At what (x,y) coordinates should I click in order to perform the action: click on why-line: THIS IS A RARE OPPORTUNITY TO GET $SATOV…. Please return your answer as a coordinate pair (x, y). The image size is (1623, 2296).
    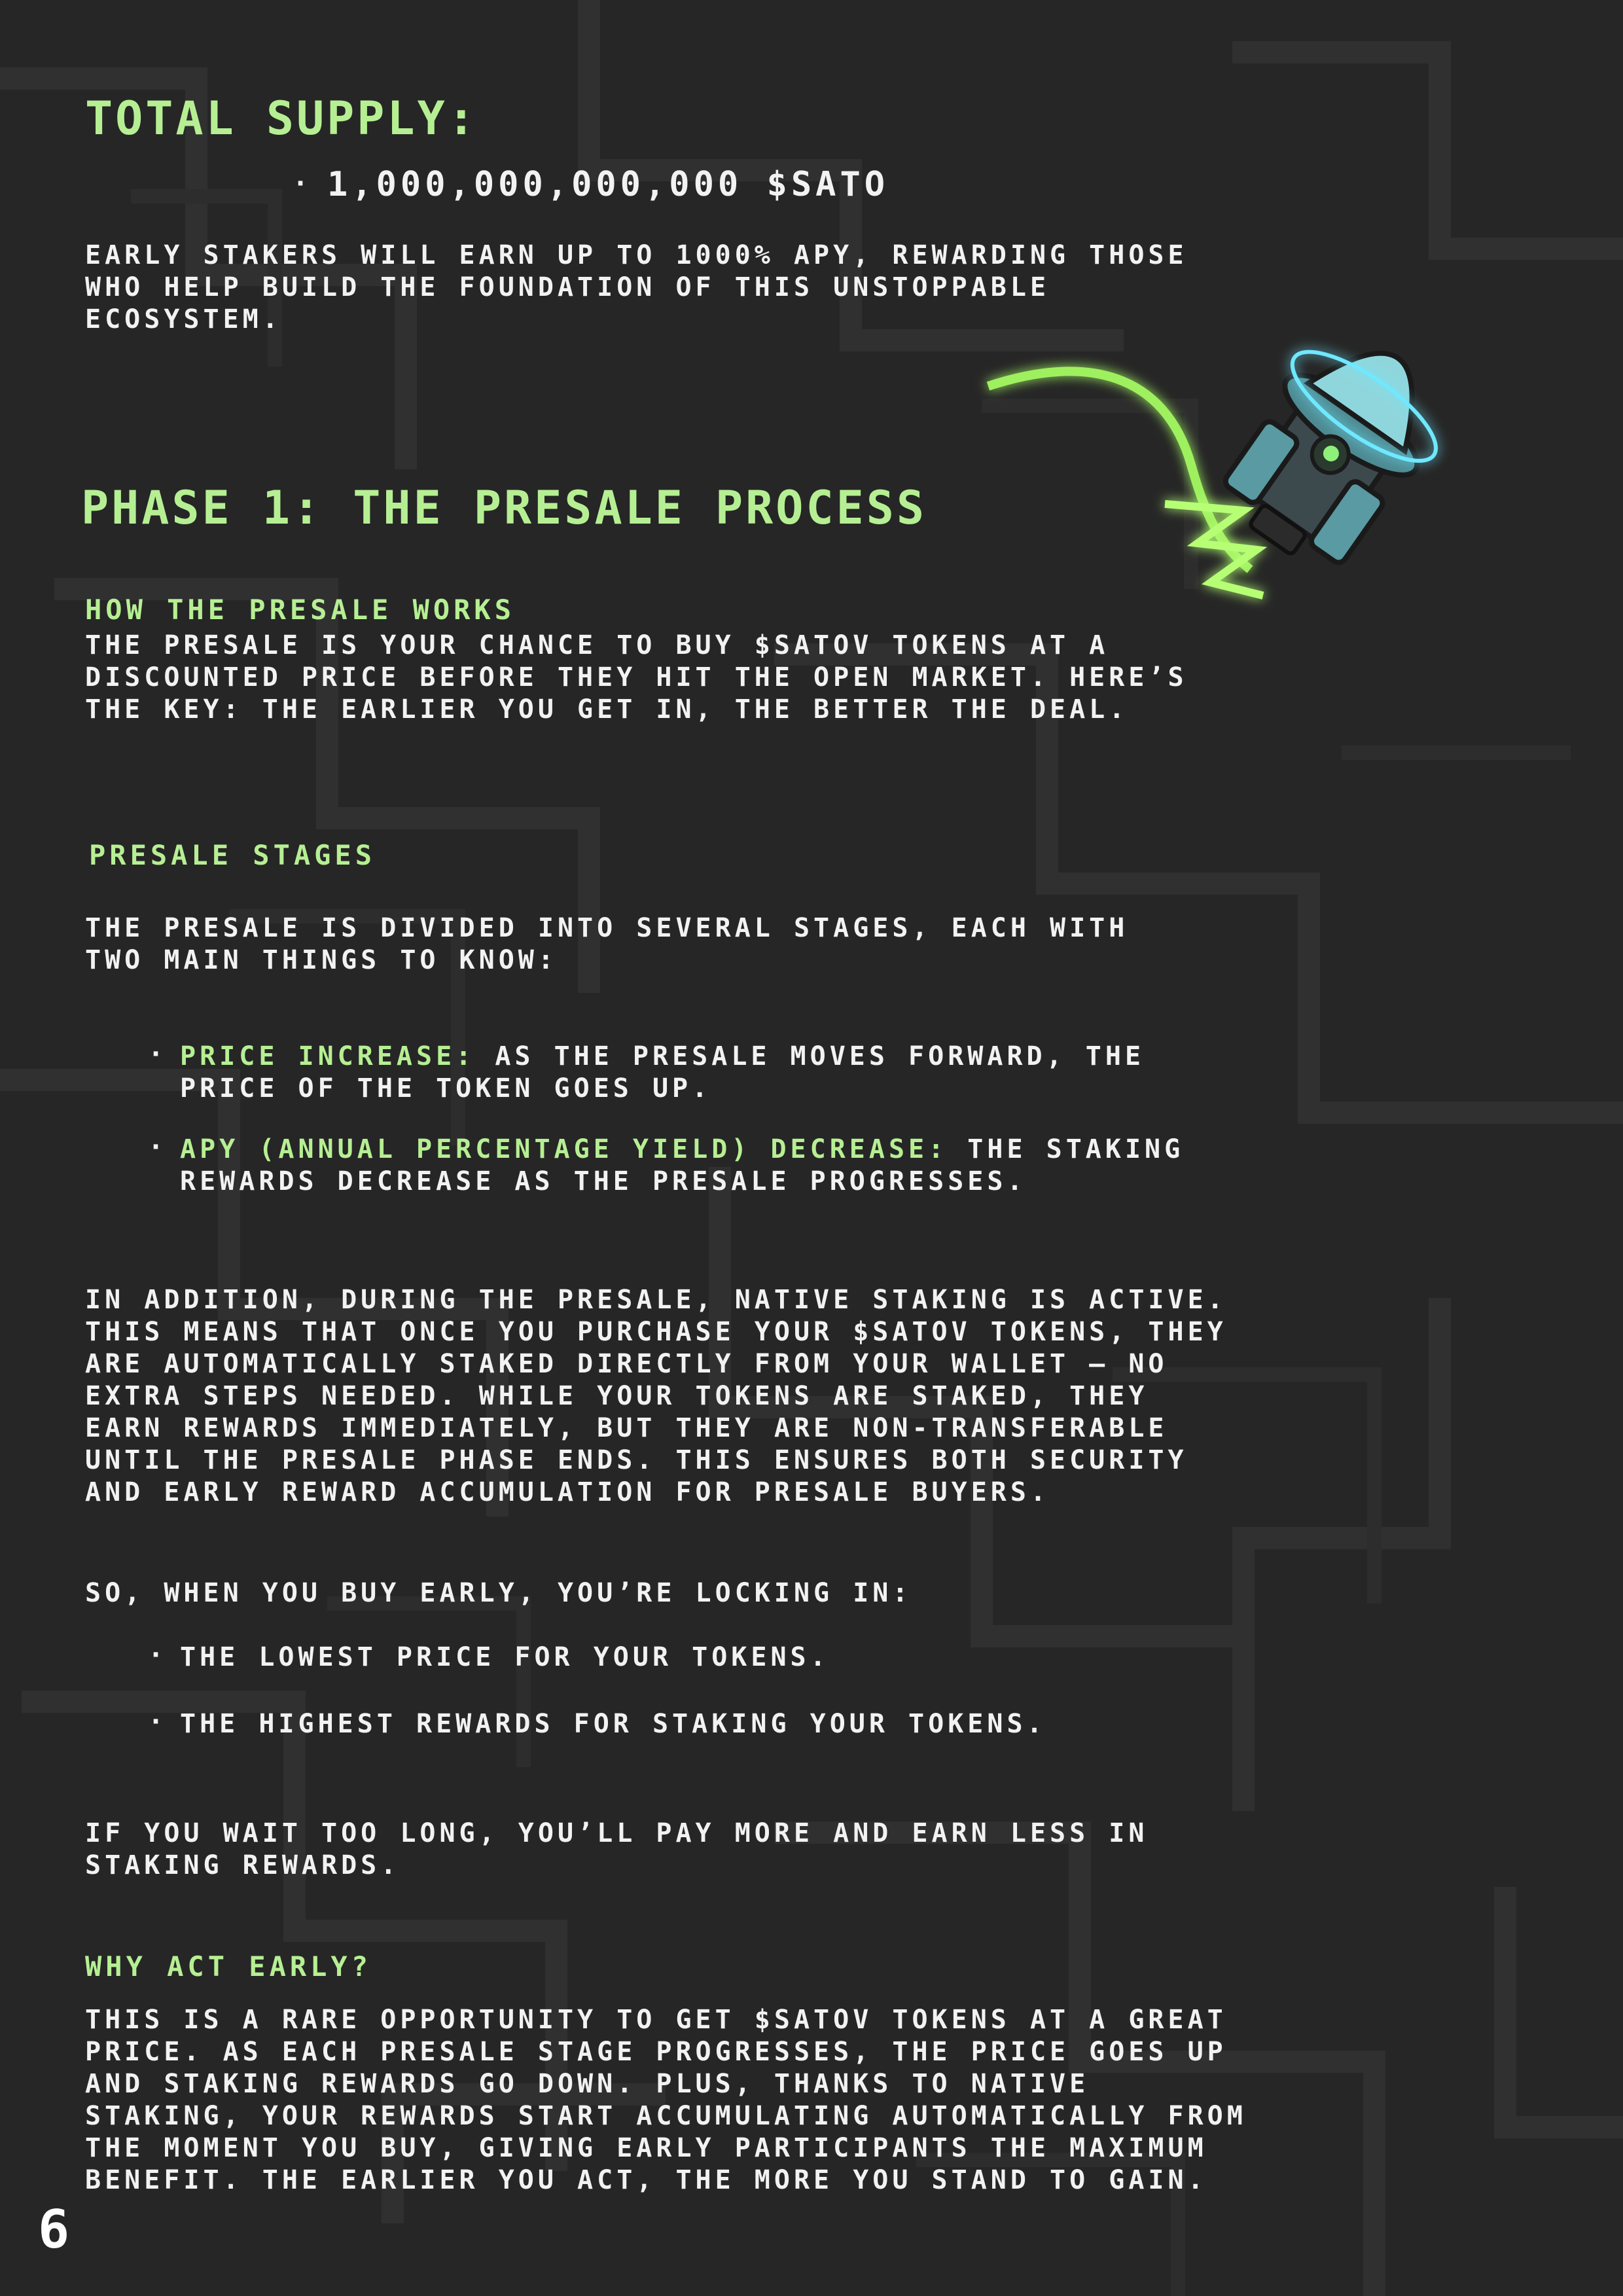
    Looking at the image, I should click on (656, 2020).